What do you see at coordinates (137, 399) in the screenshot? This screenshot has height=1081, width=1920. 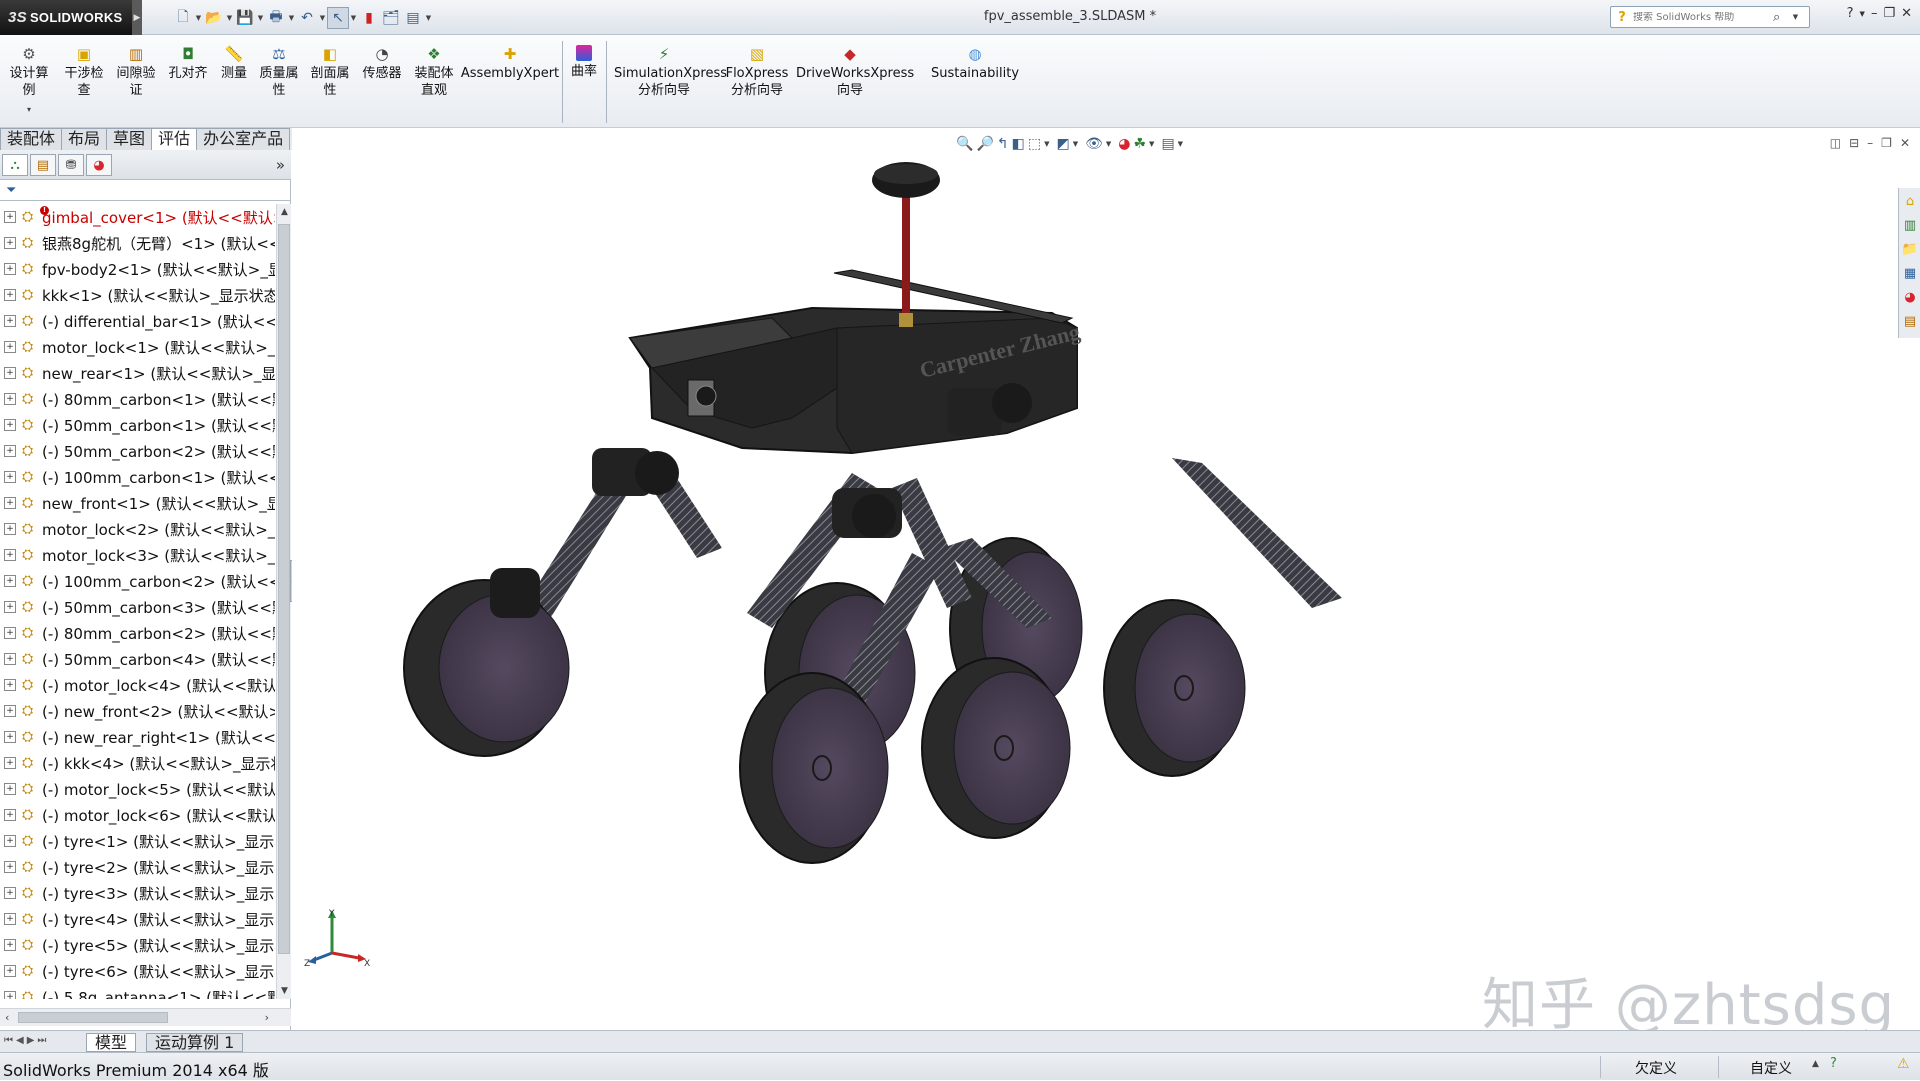 I see `list-item: + ⛭ (-) 80mm_carbon<1> (默认<<默认>` at bounding box center [137, 399].